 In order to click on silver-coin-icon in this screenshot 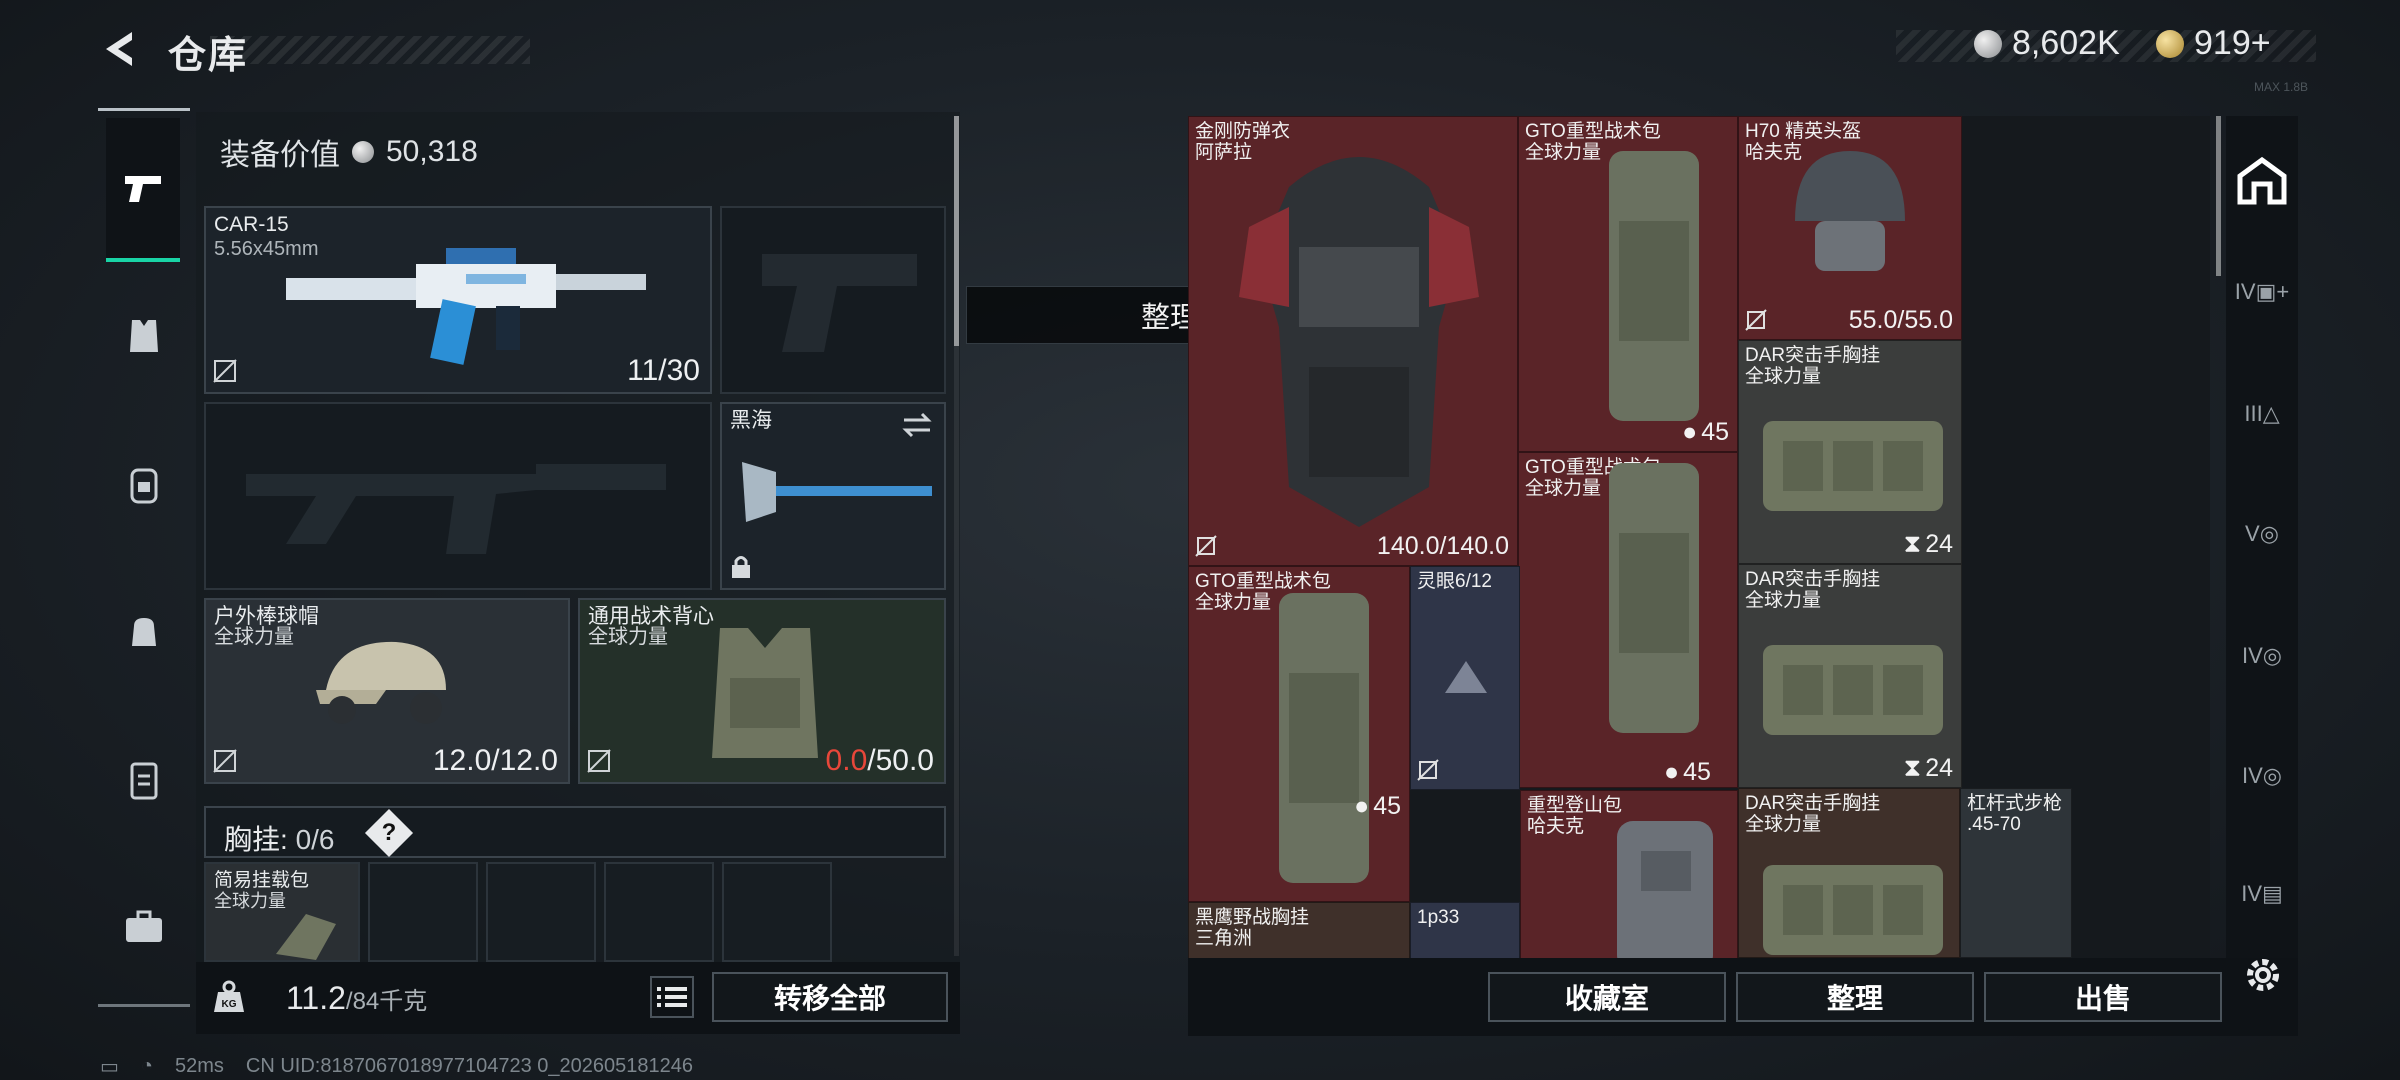, I will do `click(363, 152)`.